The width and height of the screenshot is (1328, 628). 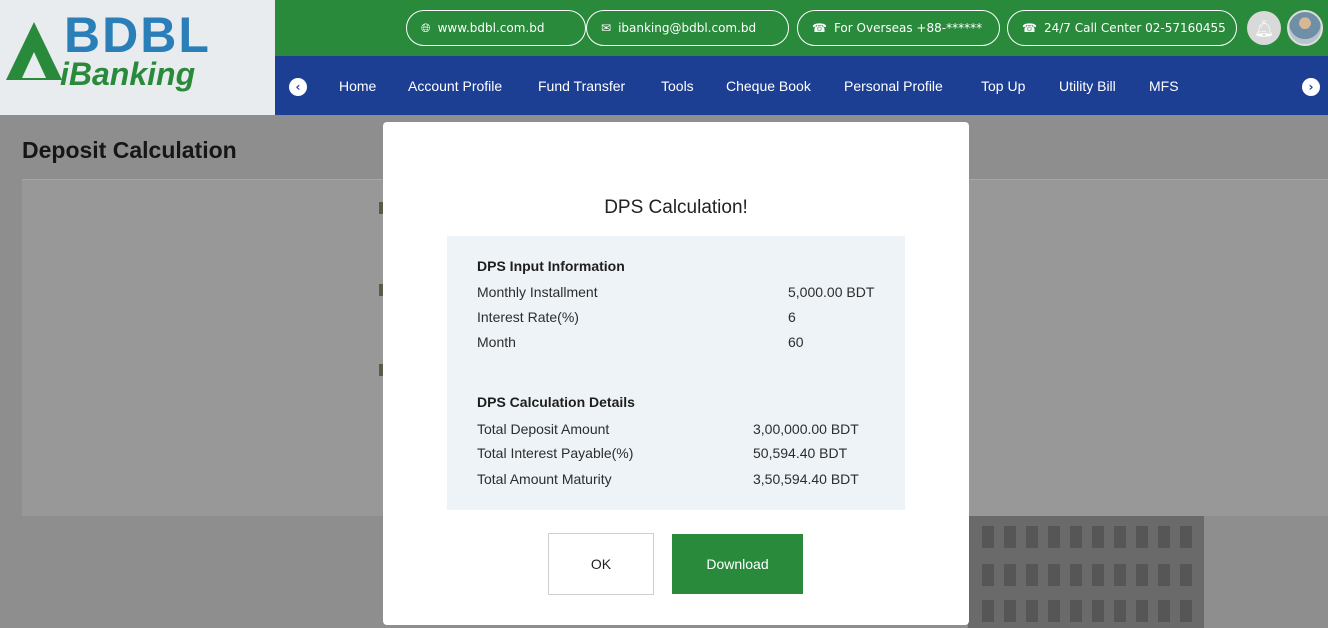 I want to click on nav-scroll-right-icon: ›, so click(x=1311, y=87).